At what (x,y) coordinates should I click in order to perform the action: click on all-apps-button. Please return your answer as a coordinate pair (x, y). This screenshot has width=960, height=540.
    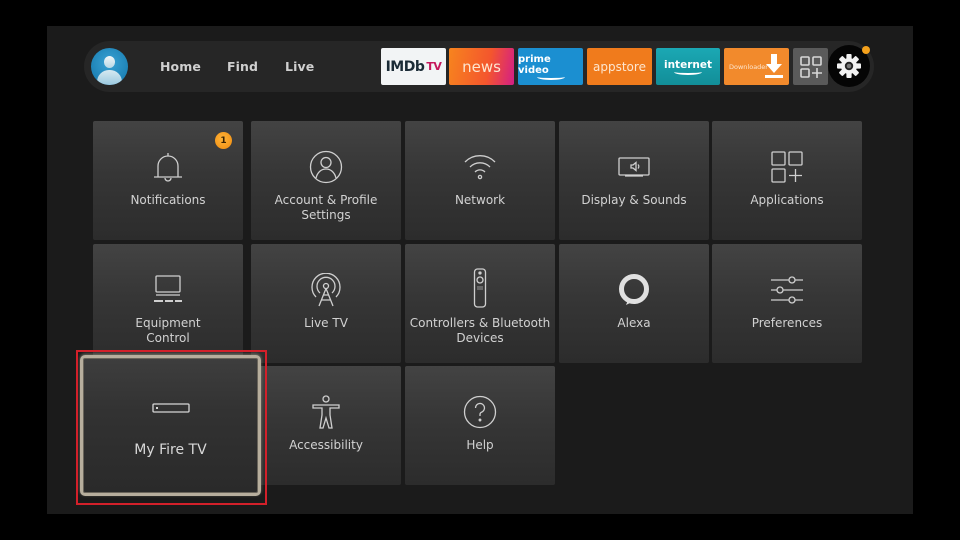
    Looking at the image, I should click on (810, 66).